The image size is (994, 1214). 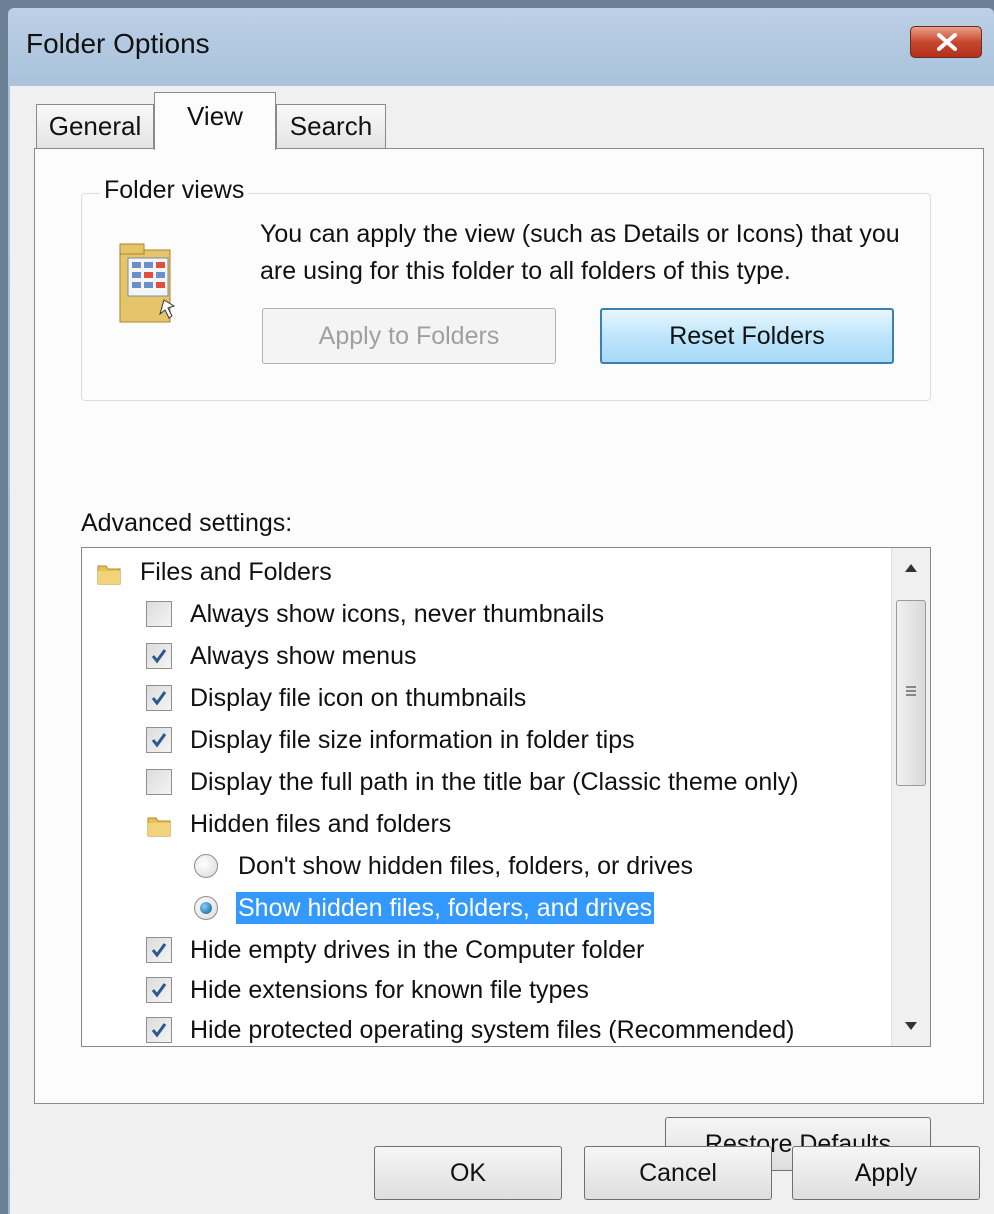 What do you see at coordinates (468, 1173) in the screenshot?
I see `ok-button: OK` at bounding box center [468, 1173].